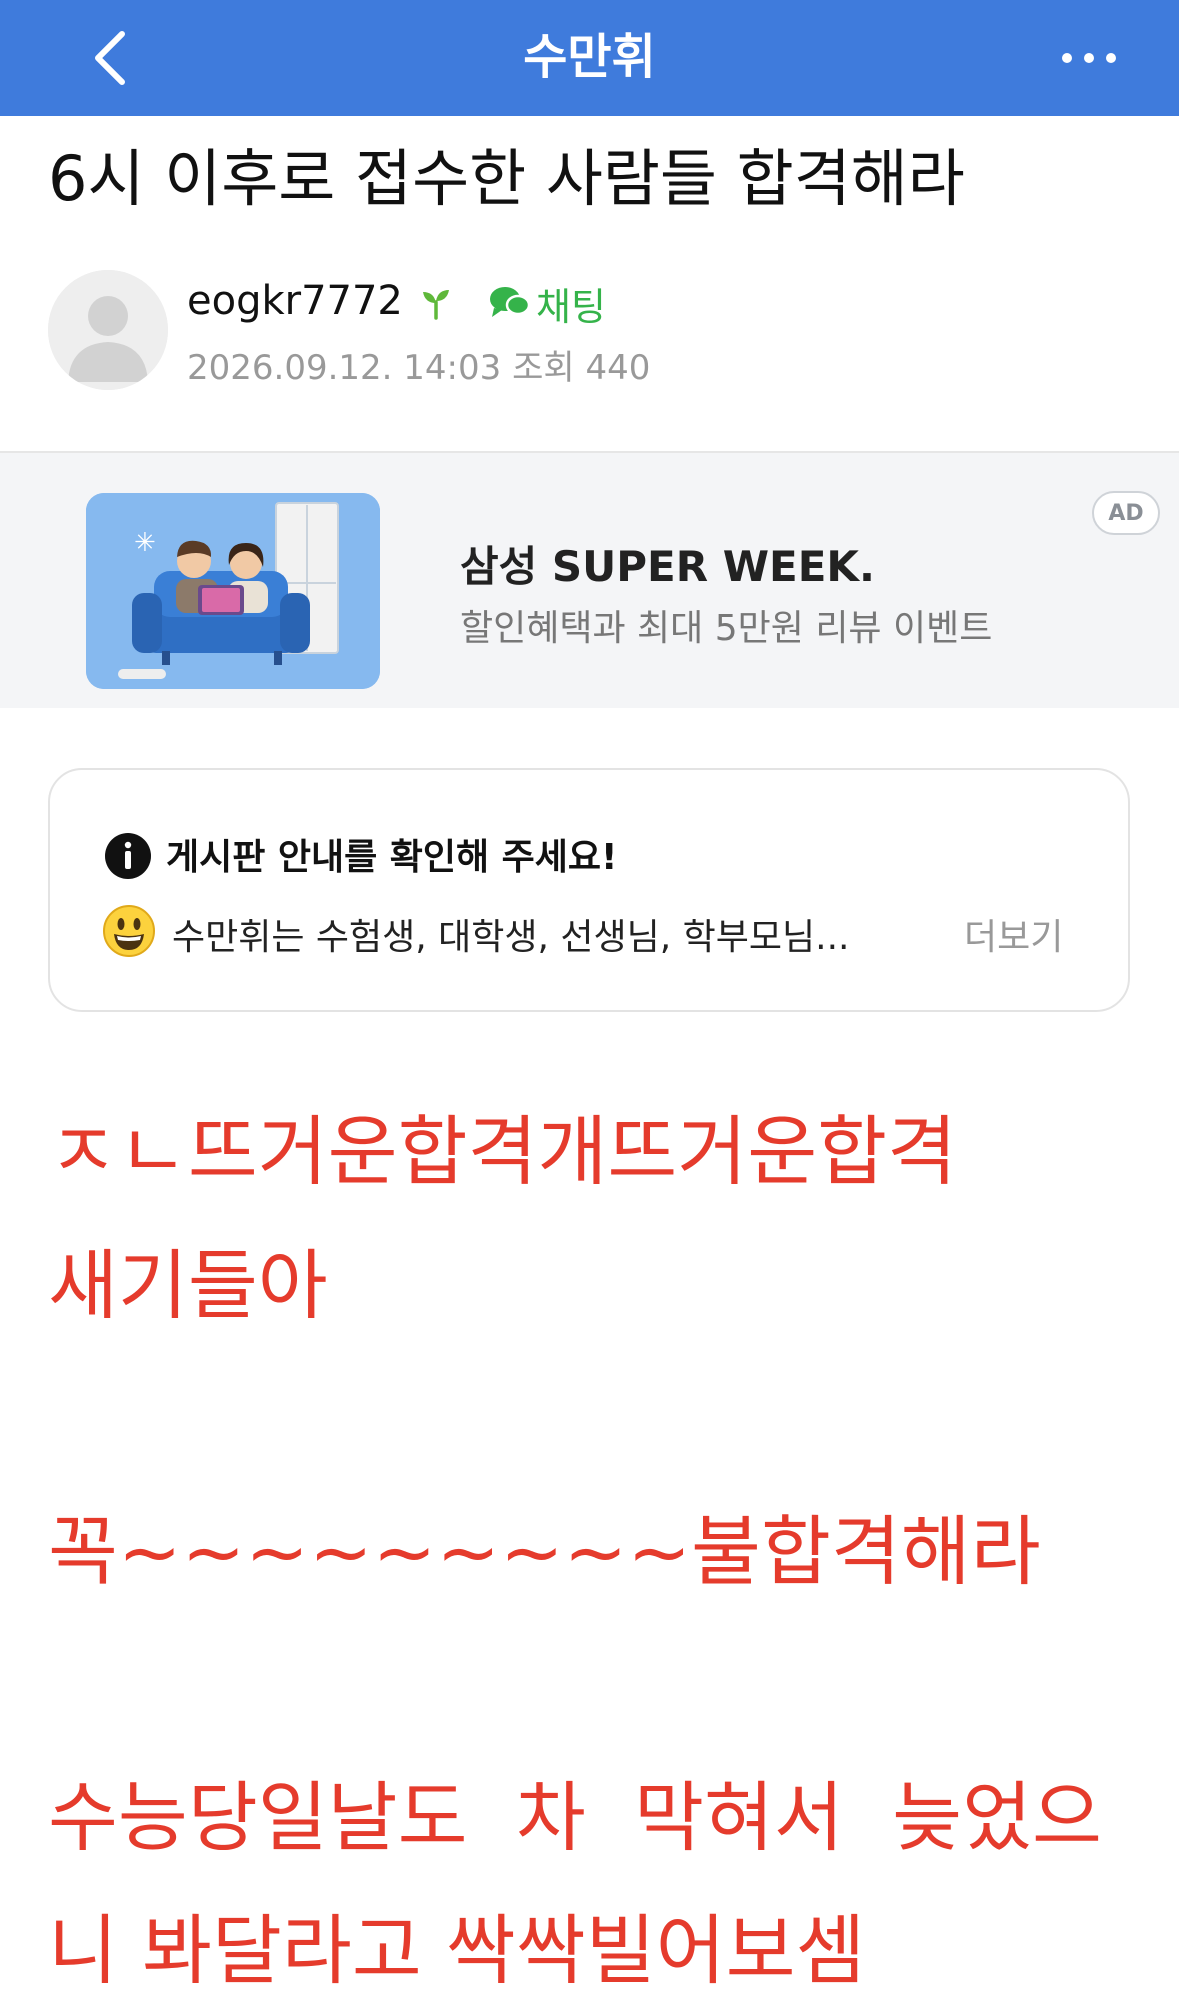  I want to click on ad-image: ✳, so click(233, 591).